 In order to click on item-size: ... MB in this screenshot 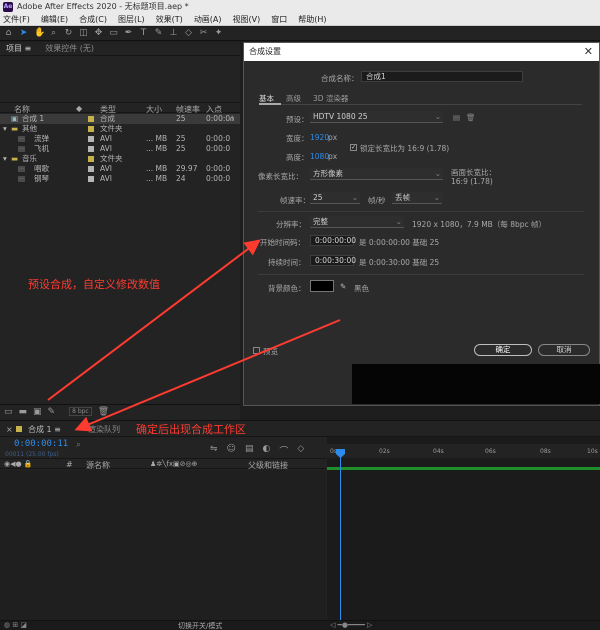, I will do `click(157, 168)`.